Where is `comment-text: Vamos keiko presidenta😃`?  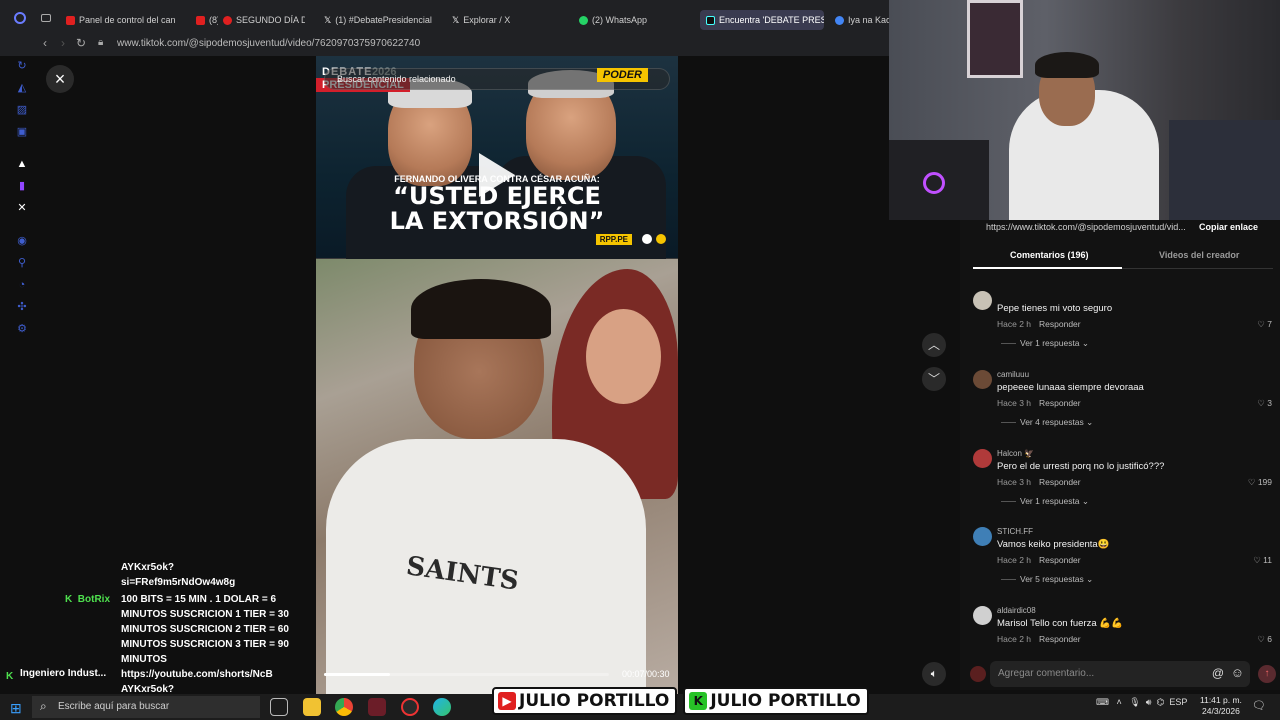 comment-text: Vamos keiko presidenta😃 is located at coordinates (1053, 544).